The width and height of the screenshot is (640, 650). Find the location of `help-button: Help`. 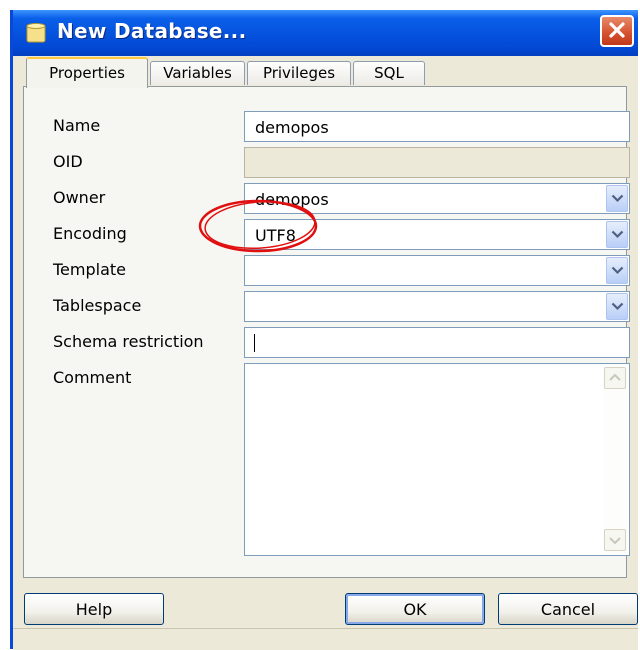

help-button: Help is located at coordinates (94, 609).